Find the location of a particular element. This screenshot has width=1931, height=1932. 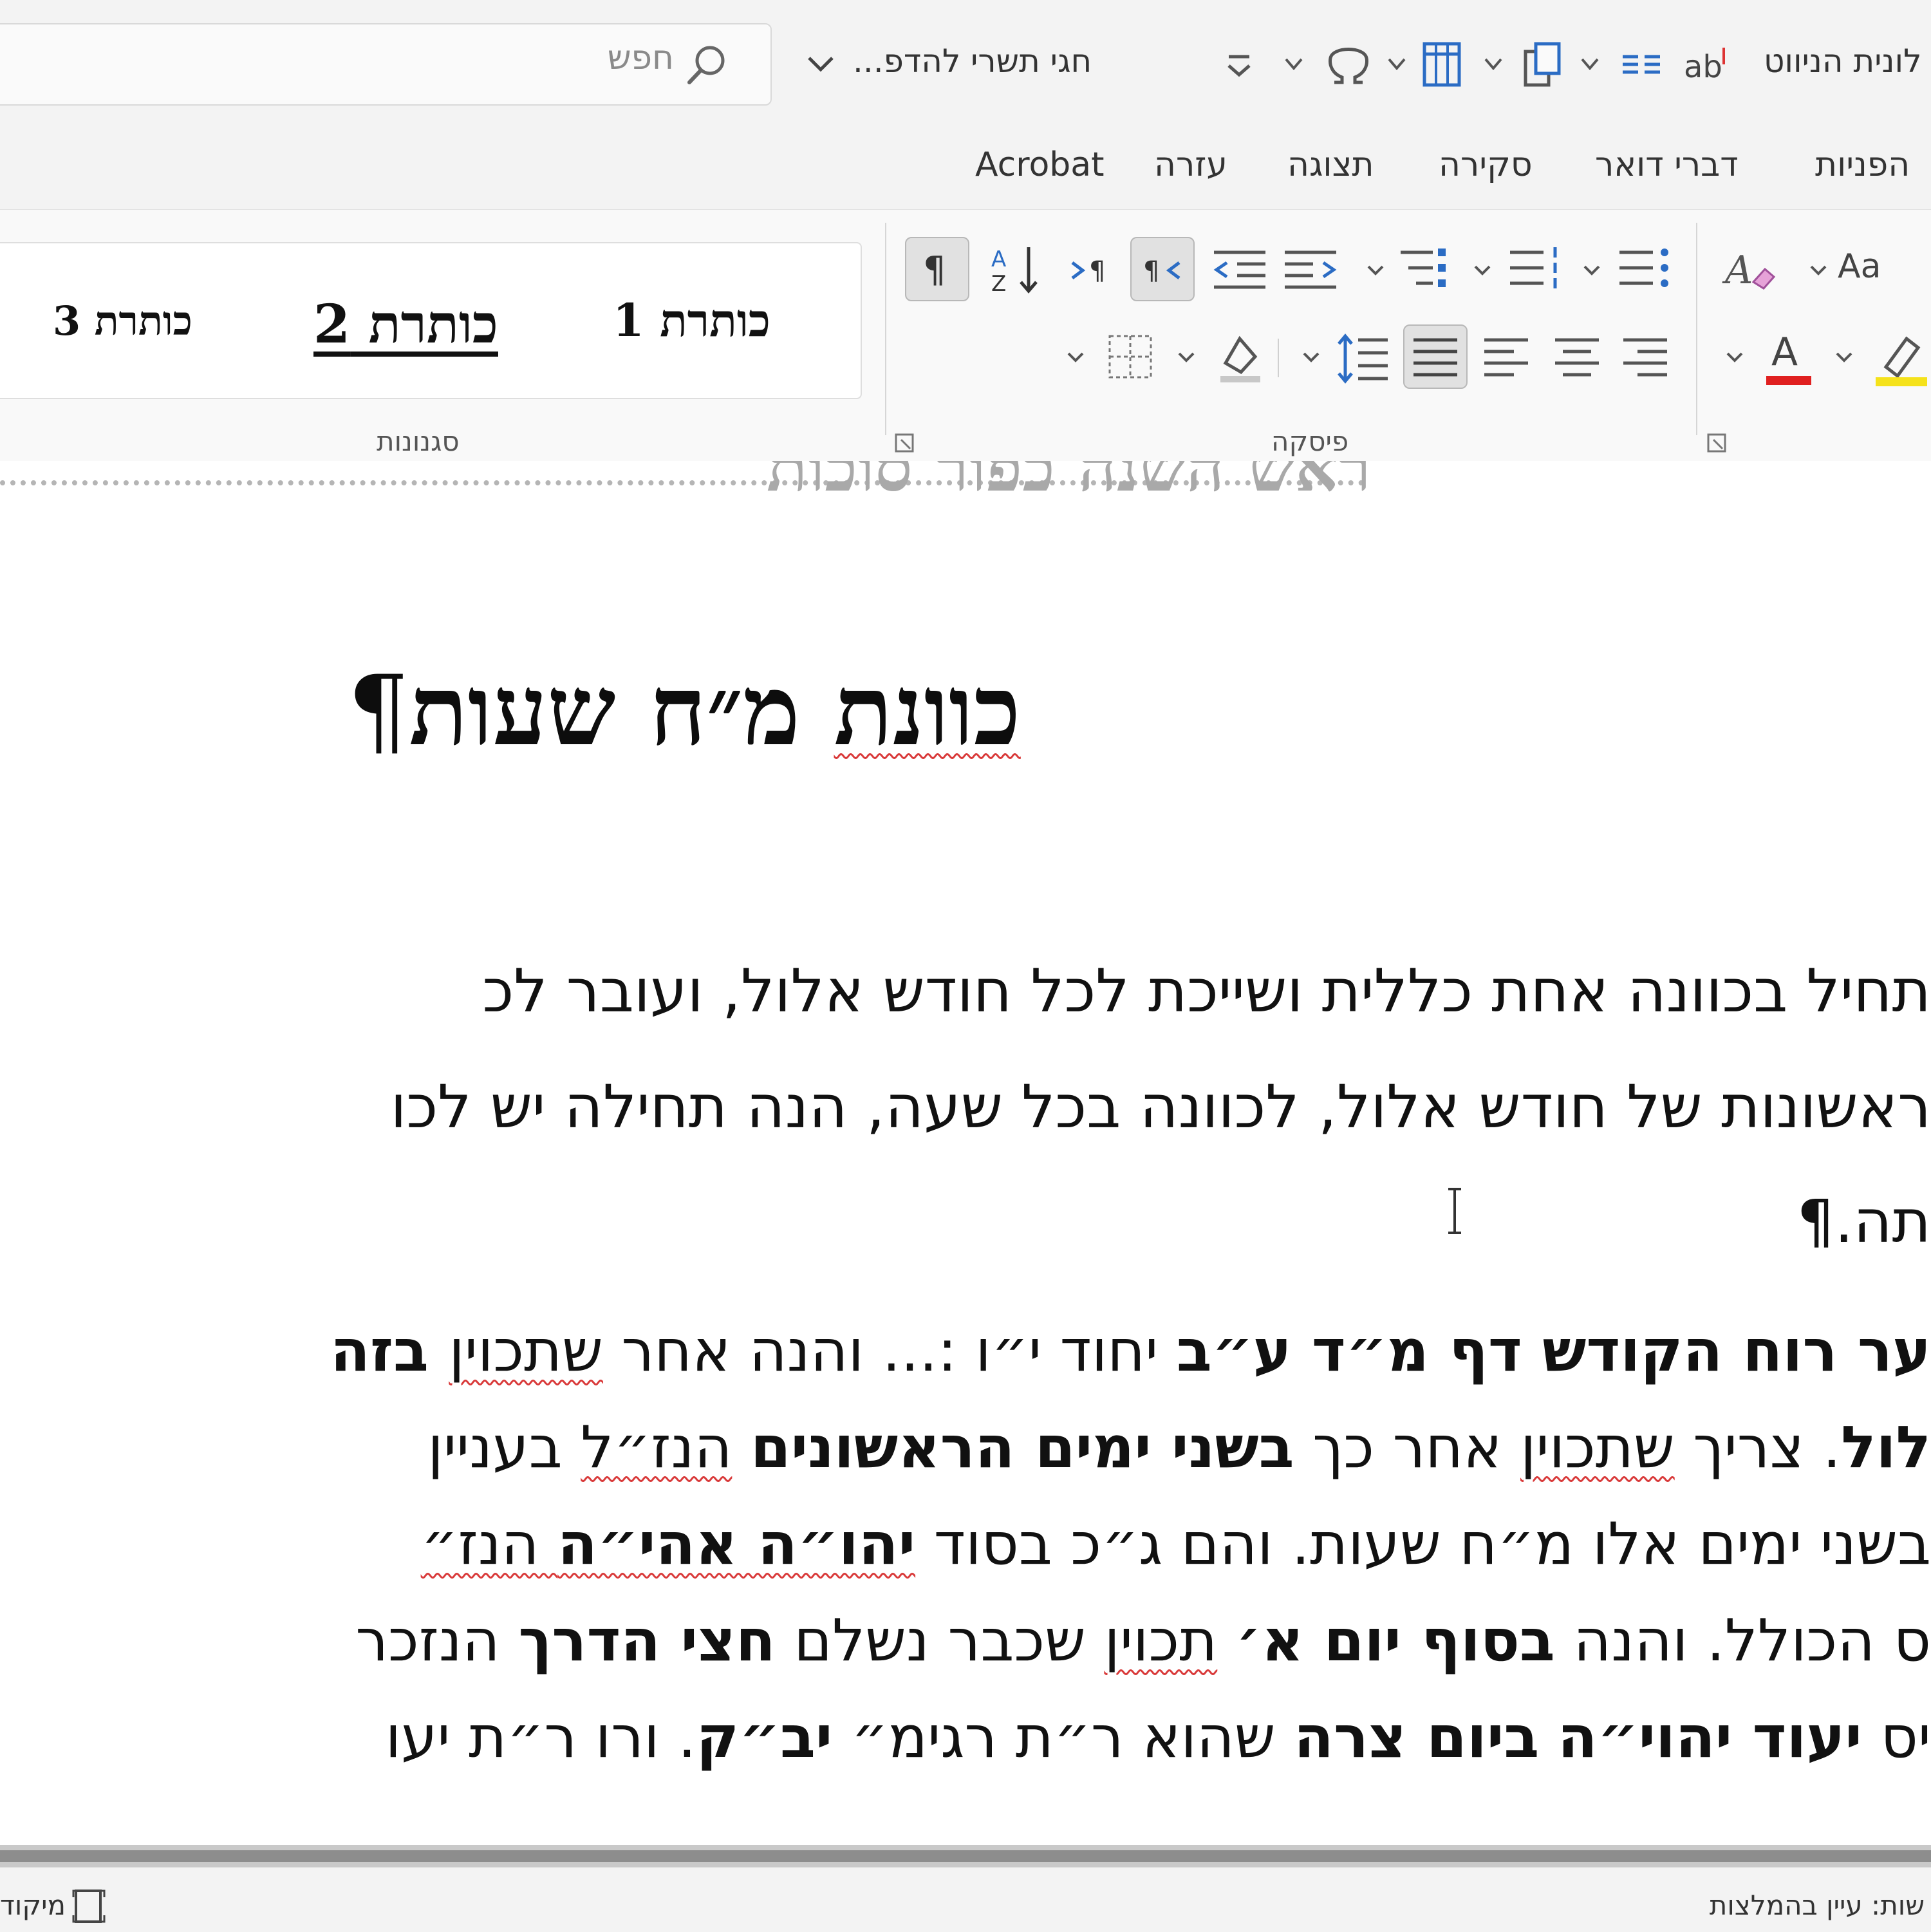

page-header: ראש השנה כפור סוכות is located at coordinates (686, 485).